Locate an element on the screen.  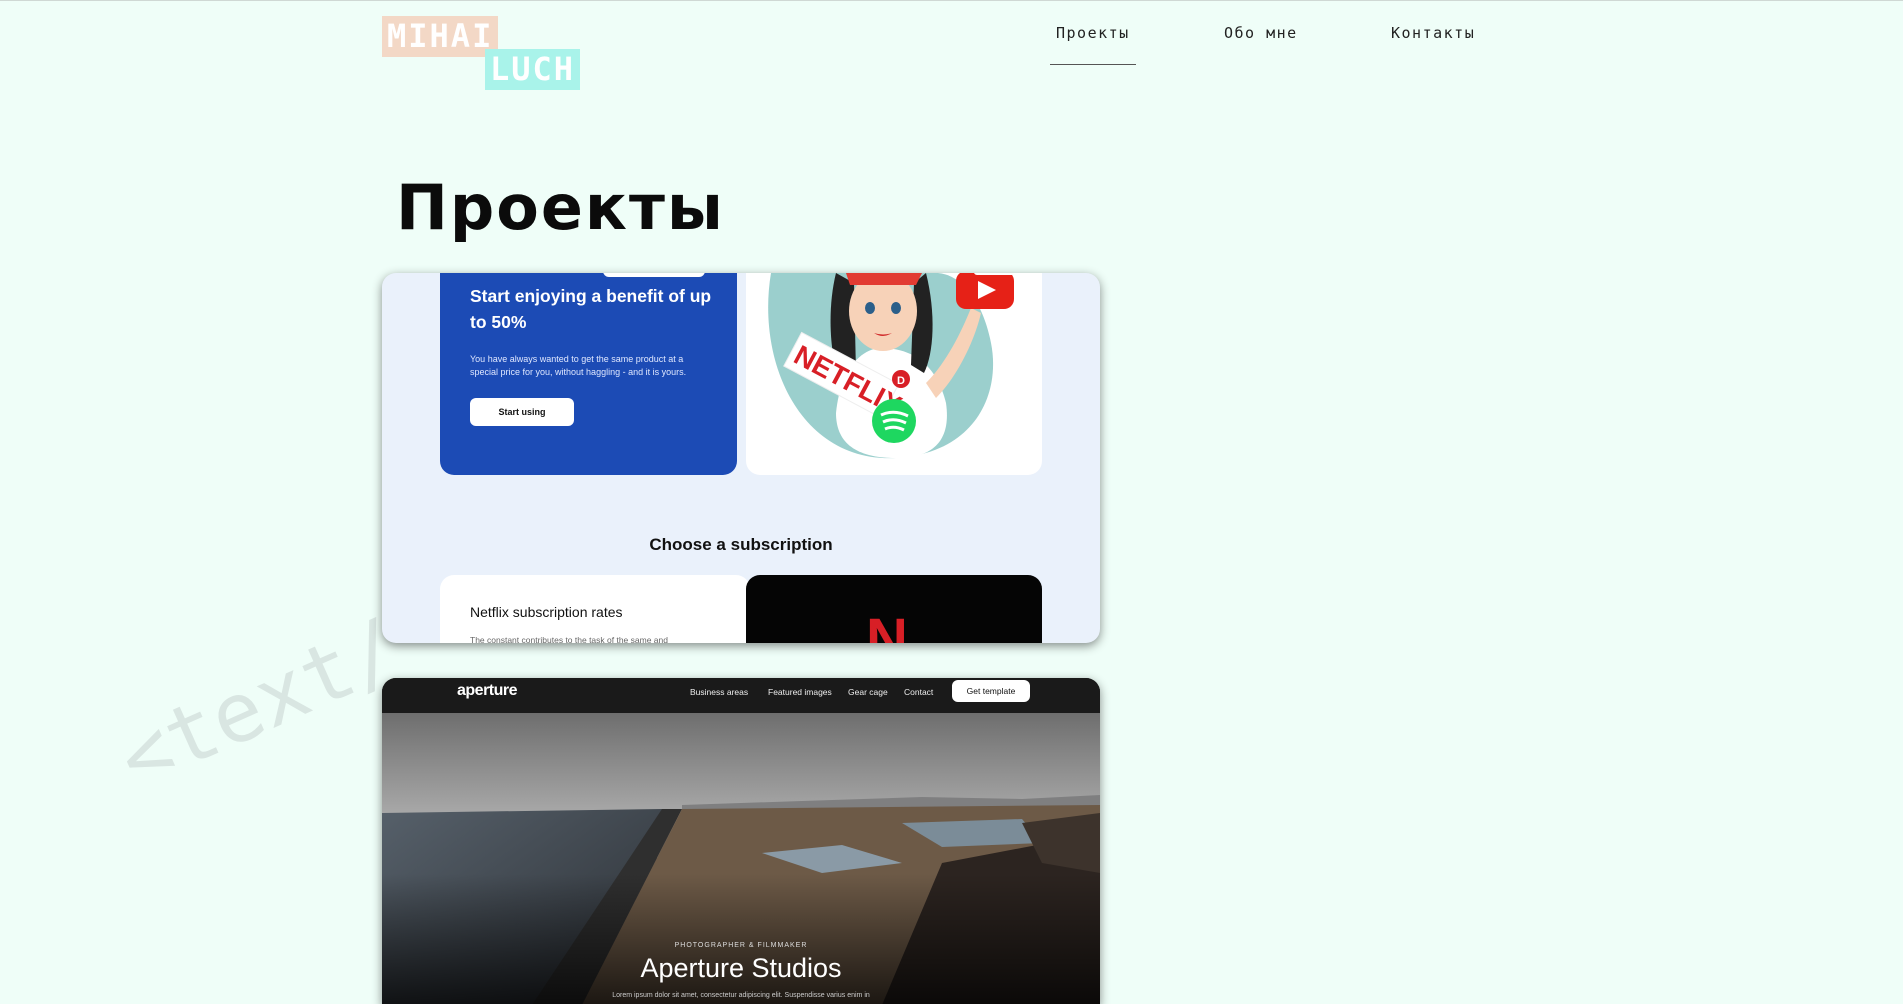
nav-contact: Contact is located at coordinates (918, 692).